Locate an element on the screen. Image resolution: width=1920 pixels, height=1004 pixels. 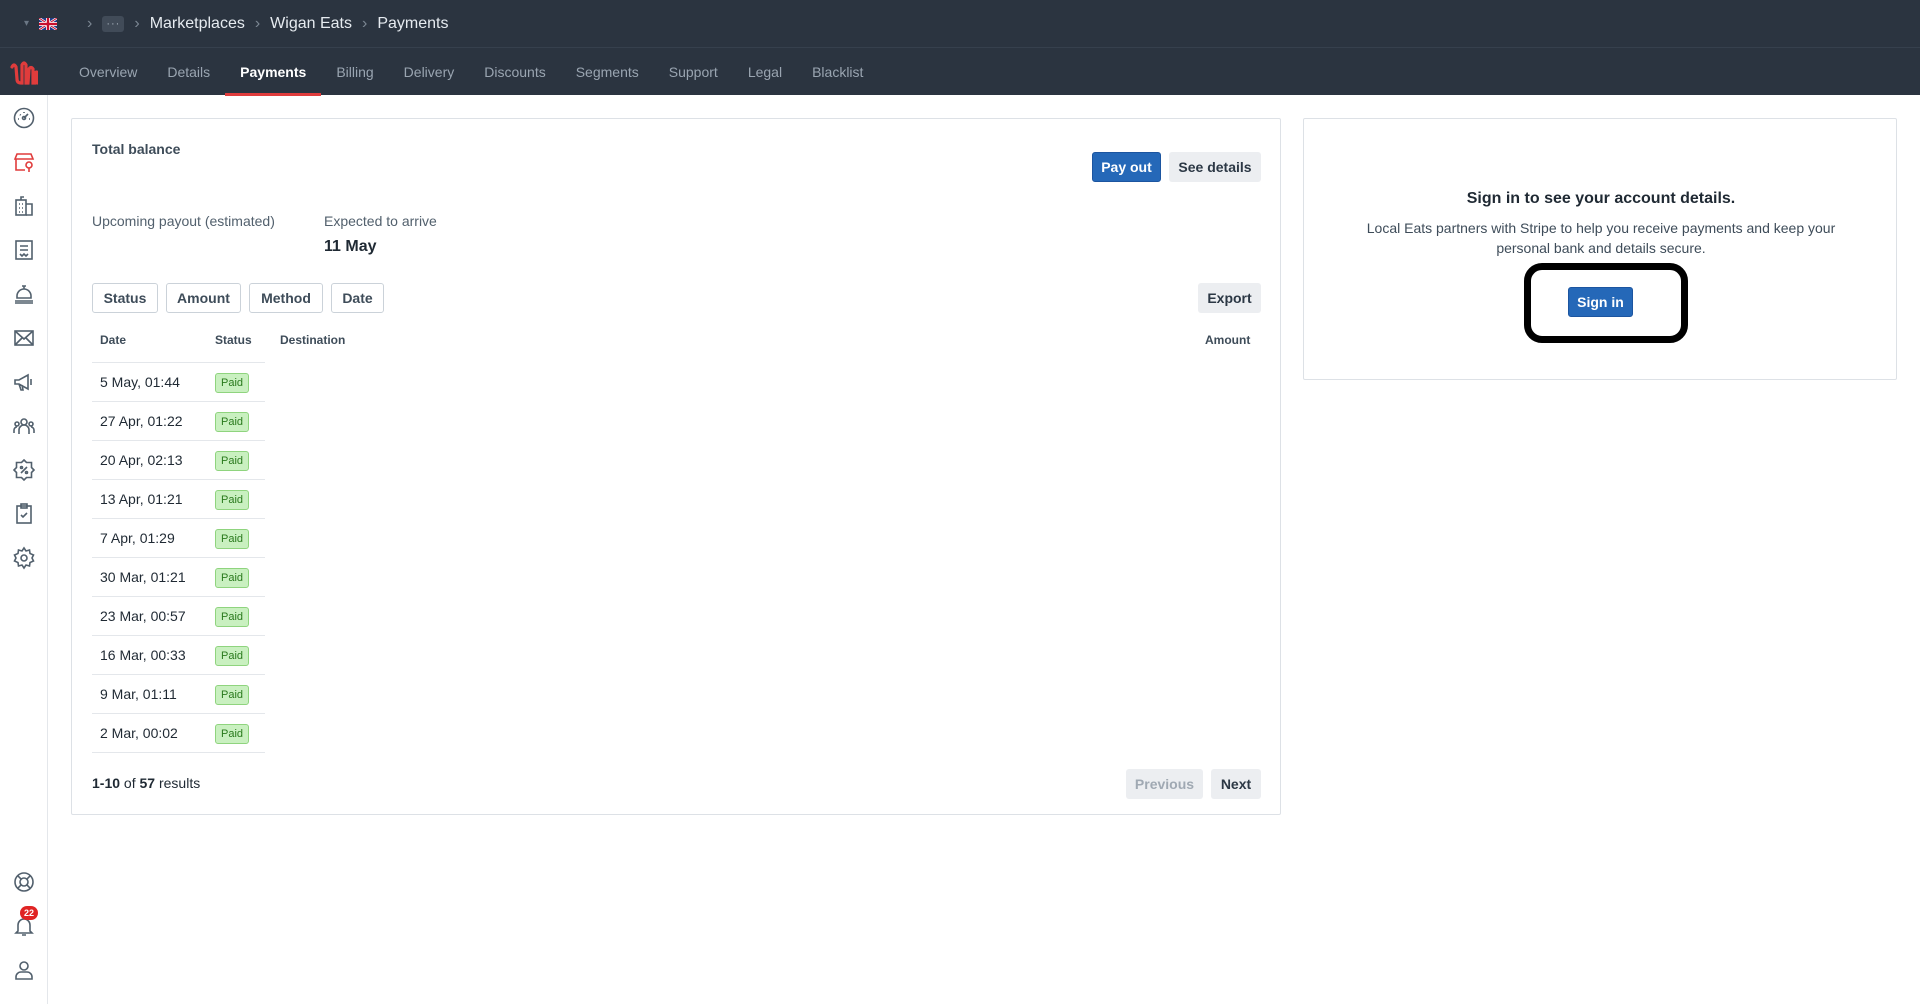
row-date: 13 Apr, 01:21 is located at coordinates (141, 499).